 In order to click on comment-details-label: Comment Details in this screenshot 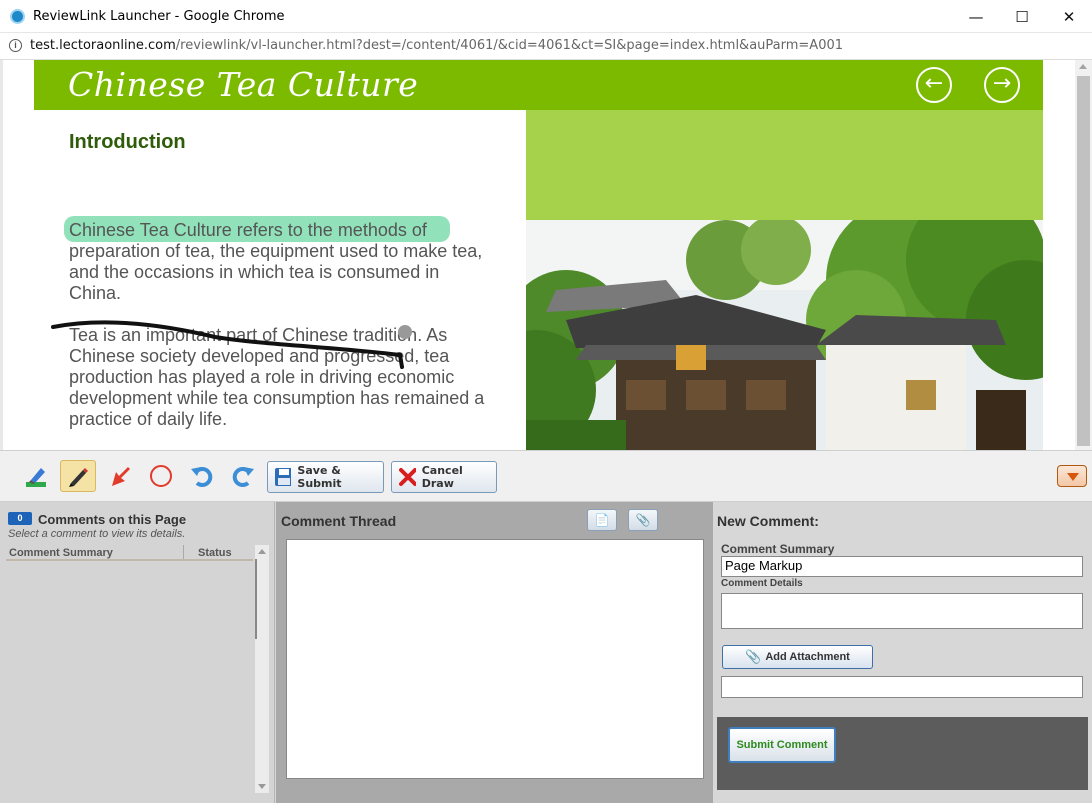, I will do `click(762, 583)`.